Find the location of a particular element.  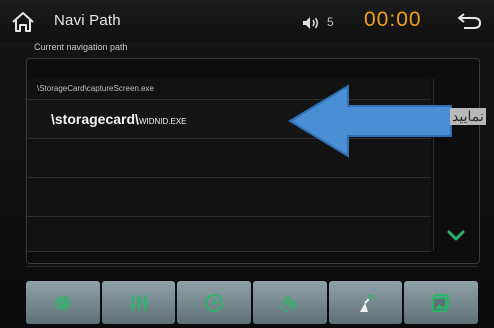

divider is located at coordinates (252, 266).